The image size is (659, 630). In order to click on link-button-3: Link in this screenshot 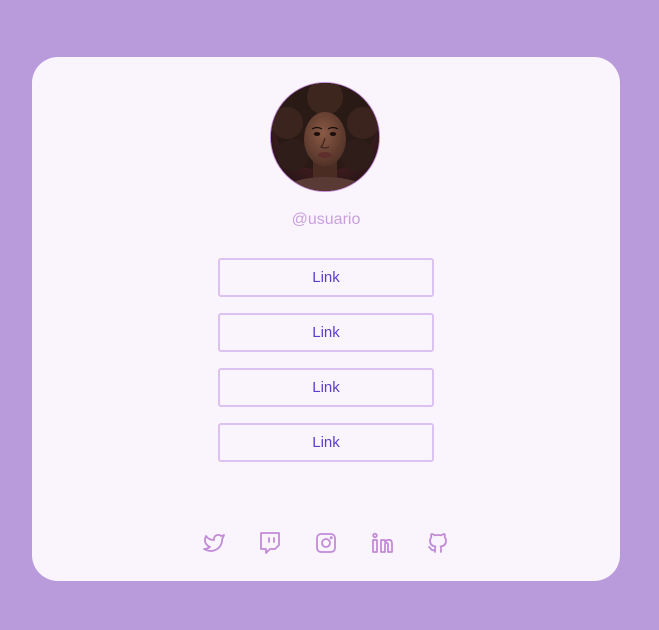, I will do `click(326, 387)`.